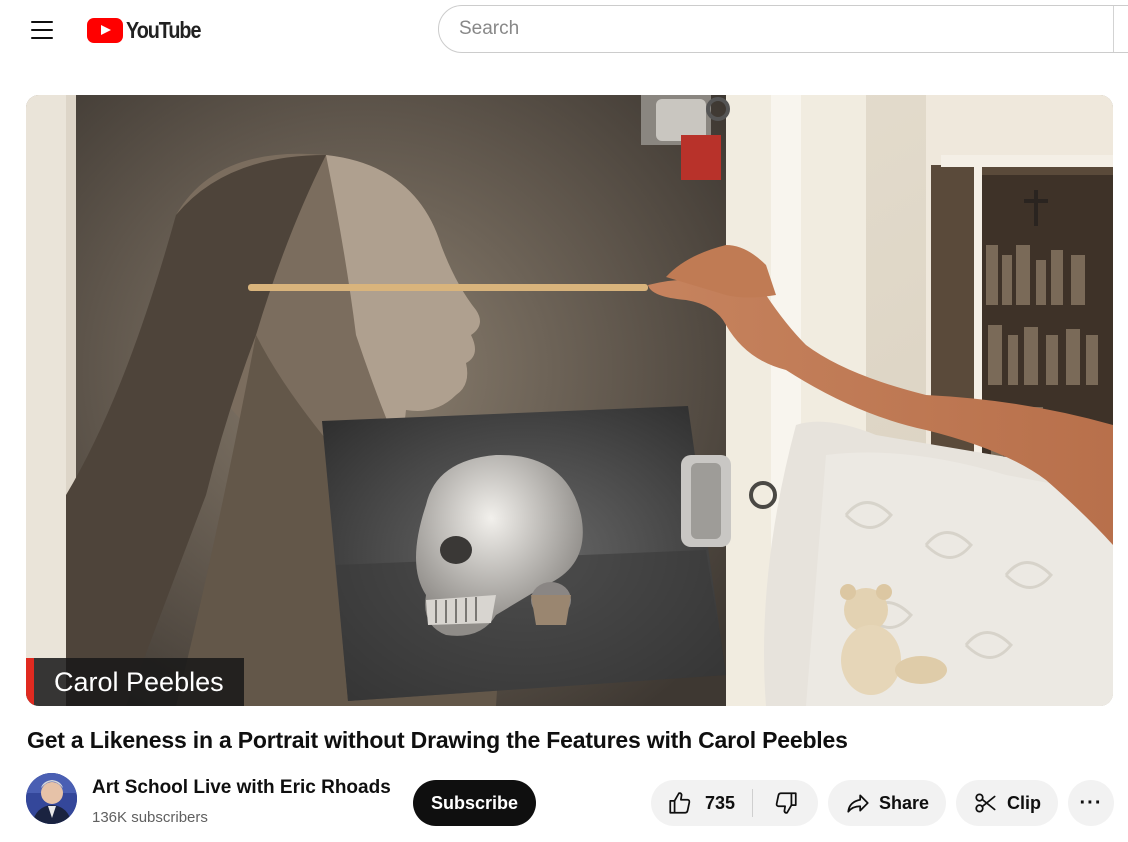  I want to click on dislike-button, so click(785, 803).